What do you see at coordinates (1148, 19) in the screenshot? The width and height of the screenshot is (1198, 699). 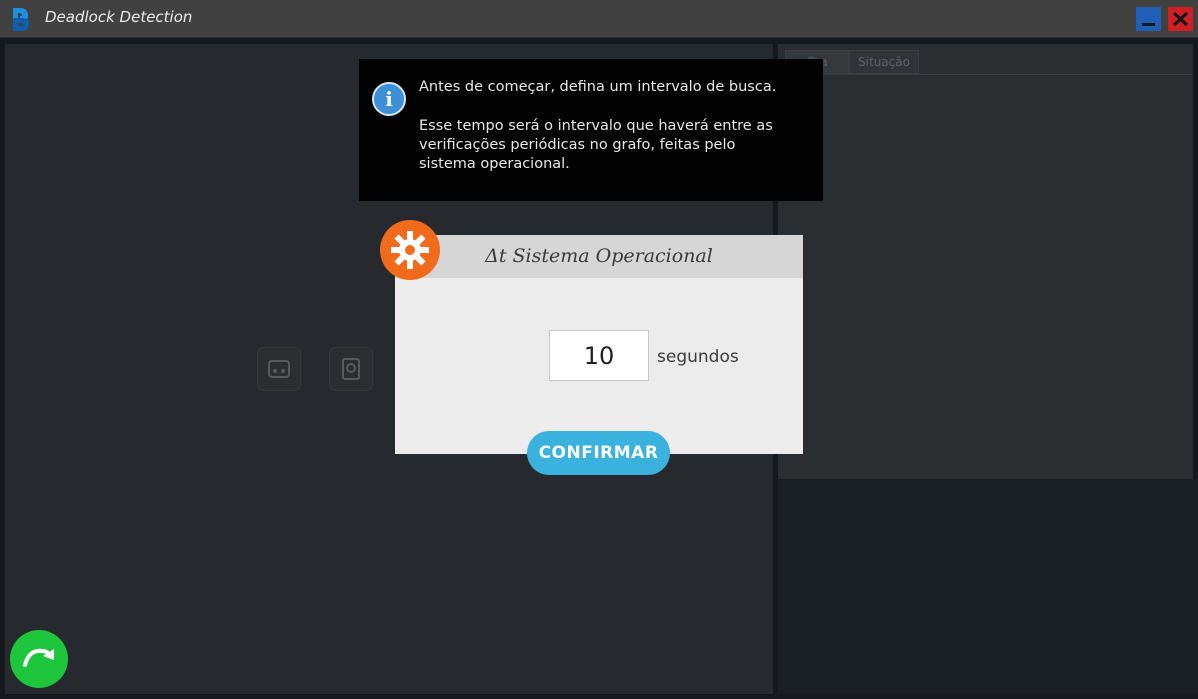 I see `minimize-button` at bounding box center [1148, 19].